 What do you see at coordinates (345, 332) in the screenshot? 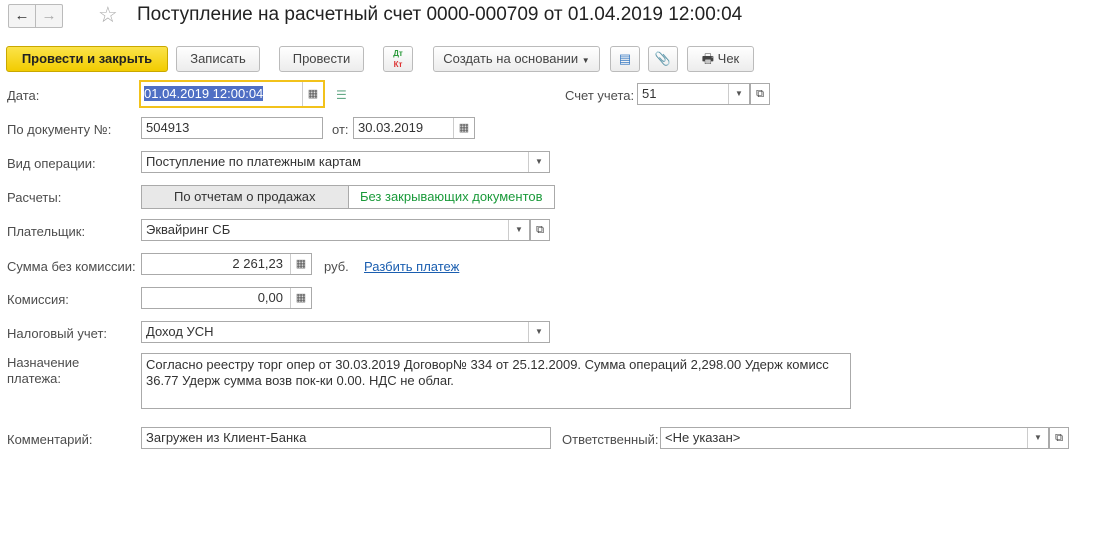
I see `tax-field: Доход УСН ▼` at bounding box center [345, 332].